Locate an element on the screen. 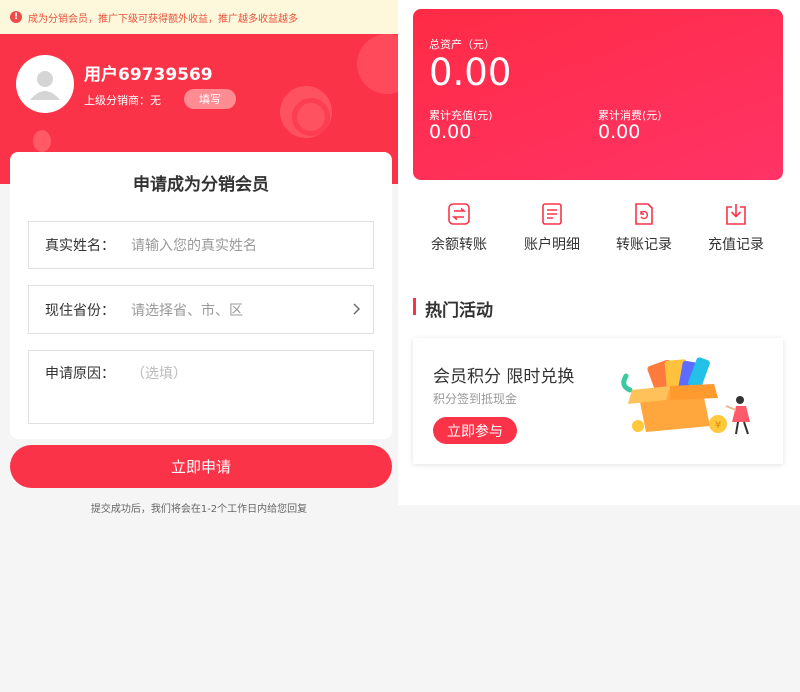 The image size is (800, 692). user-icon is located at coordinates (45, 85).